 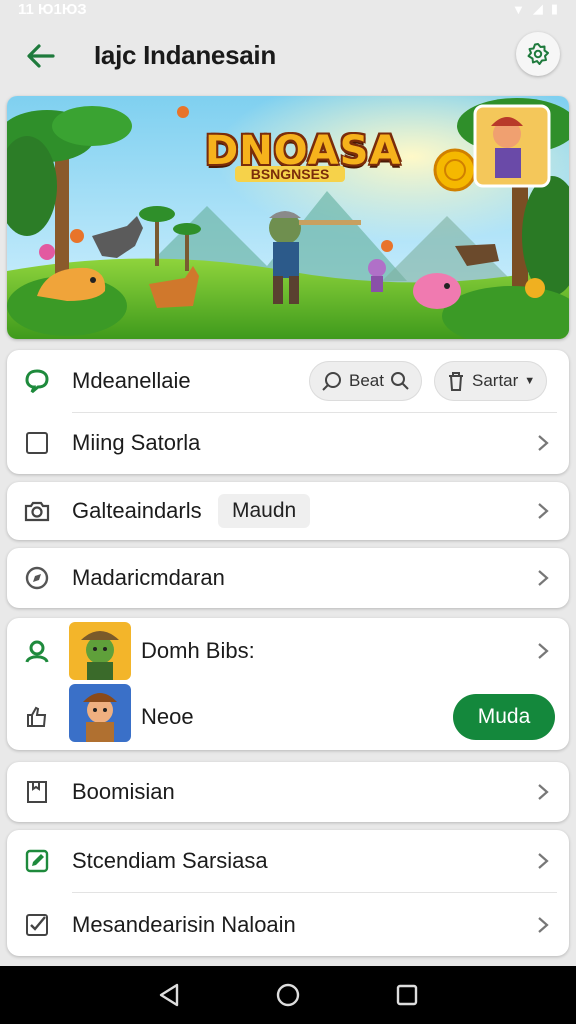 I want to click on list-item-option-1: Stcendiam Sarsiasa, so click(x=288, y=861).